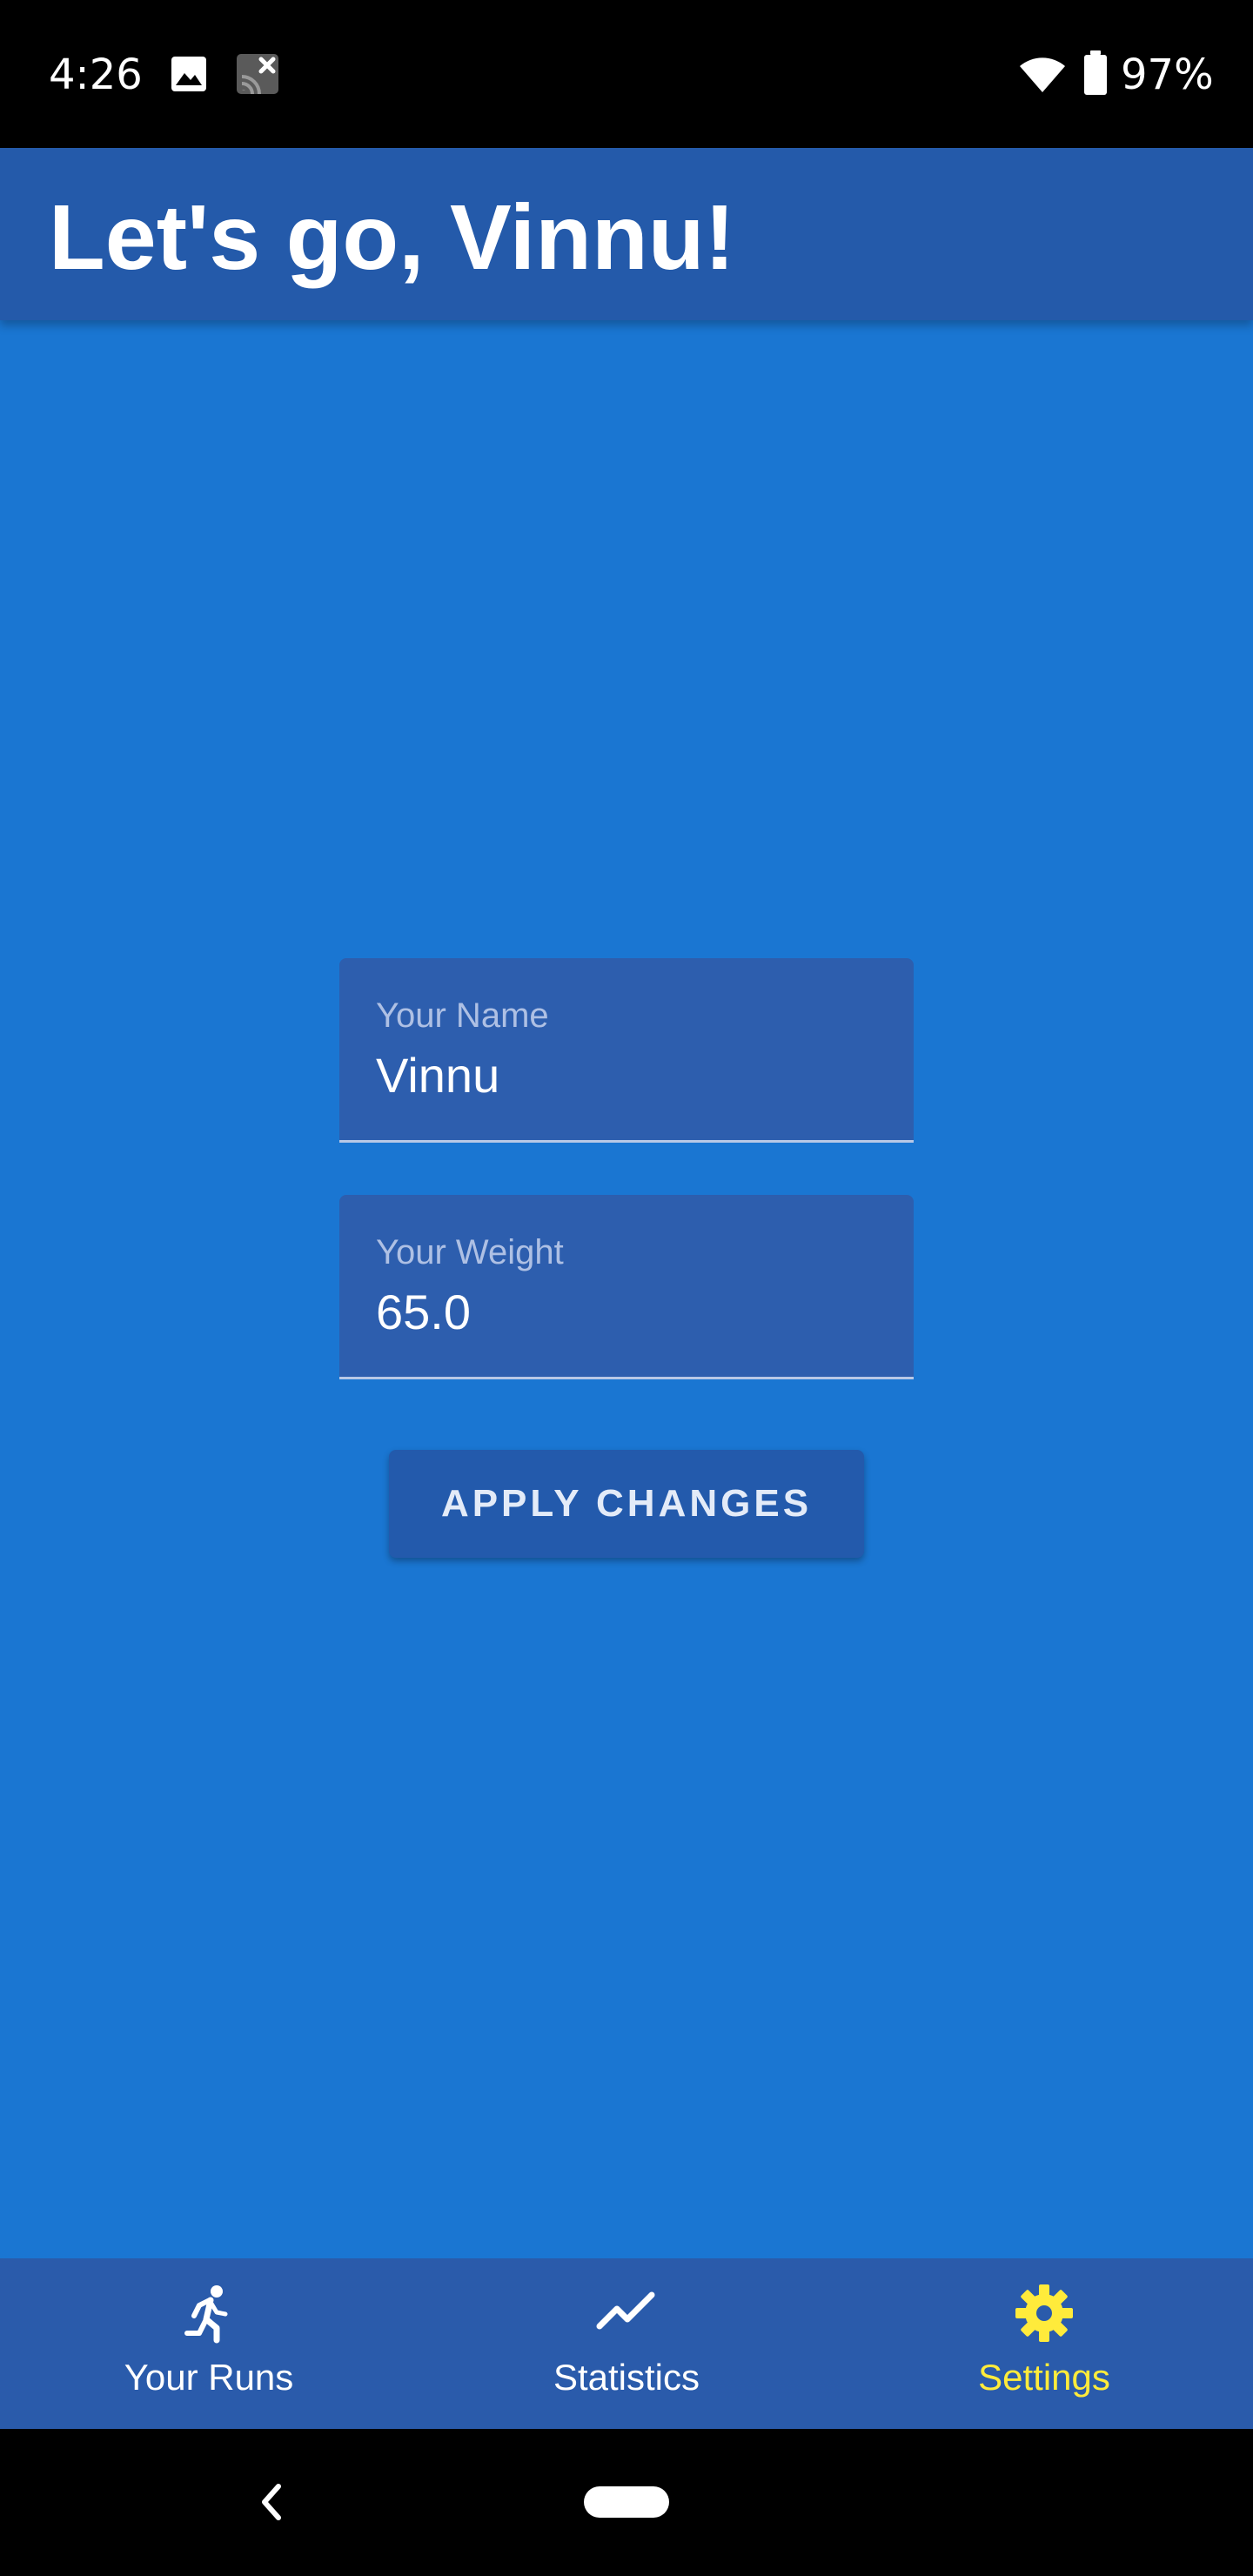 The height and width of the screenshot is (2576, 1253). What do you see at coordinates (625, 2310) in the screenshot?
I see `trending-line-icon` at bounding box center [625, 2310].